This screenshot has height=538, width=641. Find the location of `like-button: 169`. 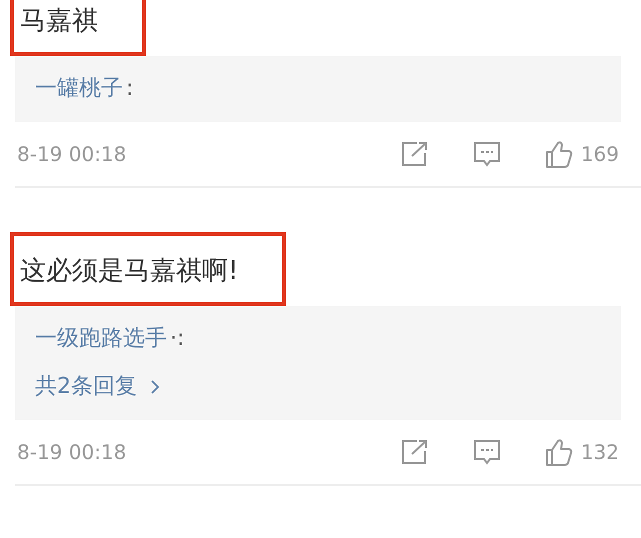

like-button: 169 is located at coordinates (581, 154).